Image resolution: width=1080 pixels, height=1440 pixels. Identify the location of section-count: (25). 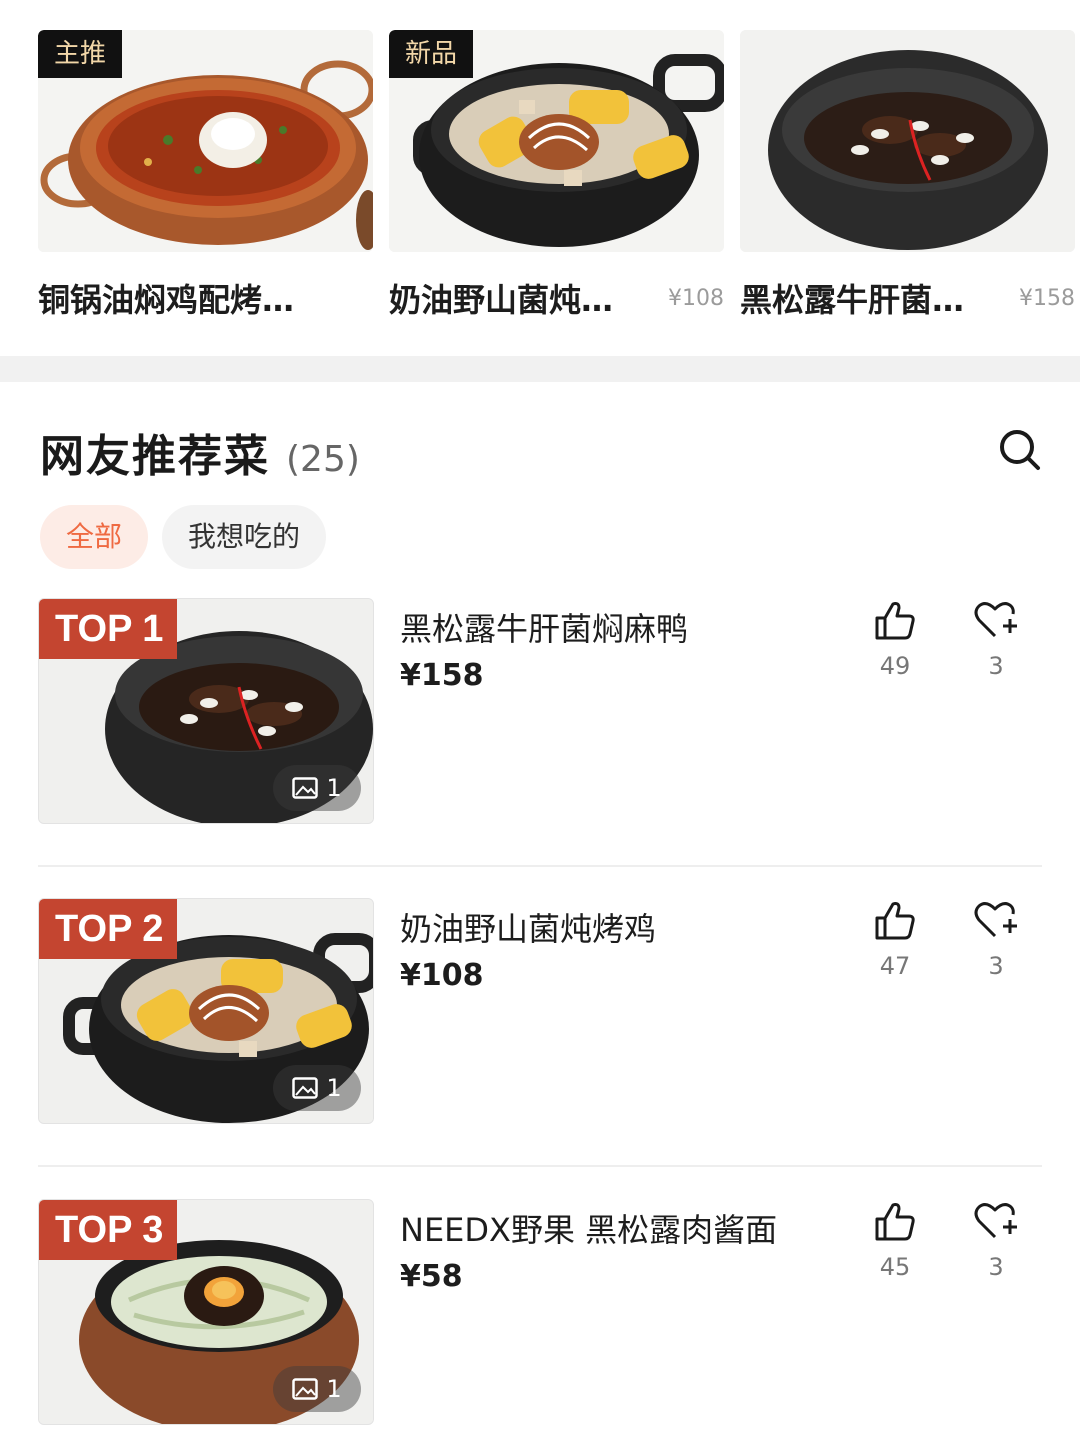
(323, 459).